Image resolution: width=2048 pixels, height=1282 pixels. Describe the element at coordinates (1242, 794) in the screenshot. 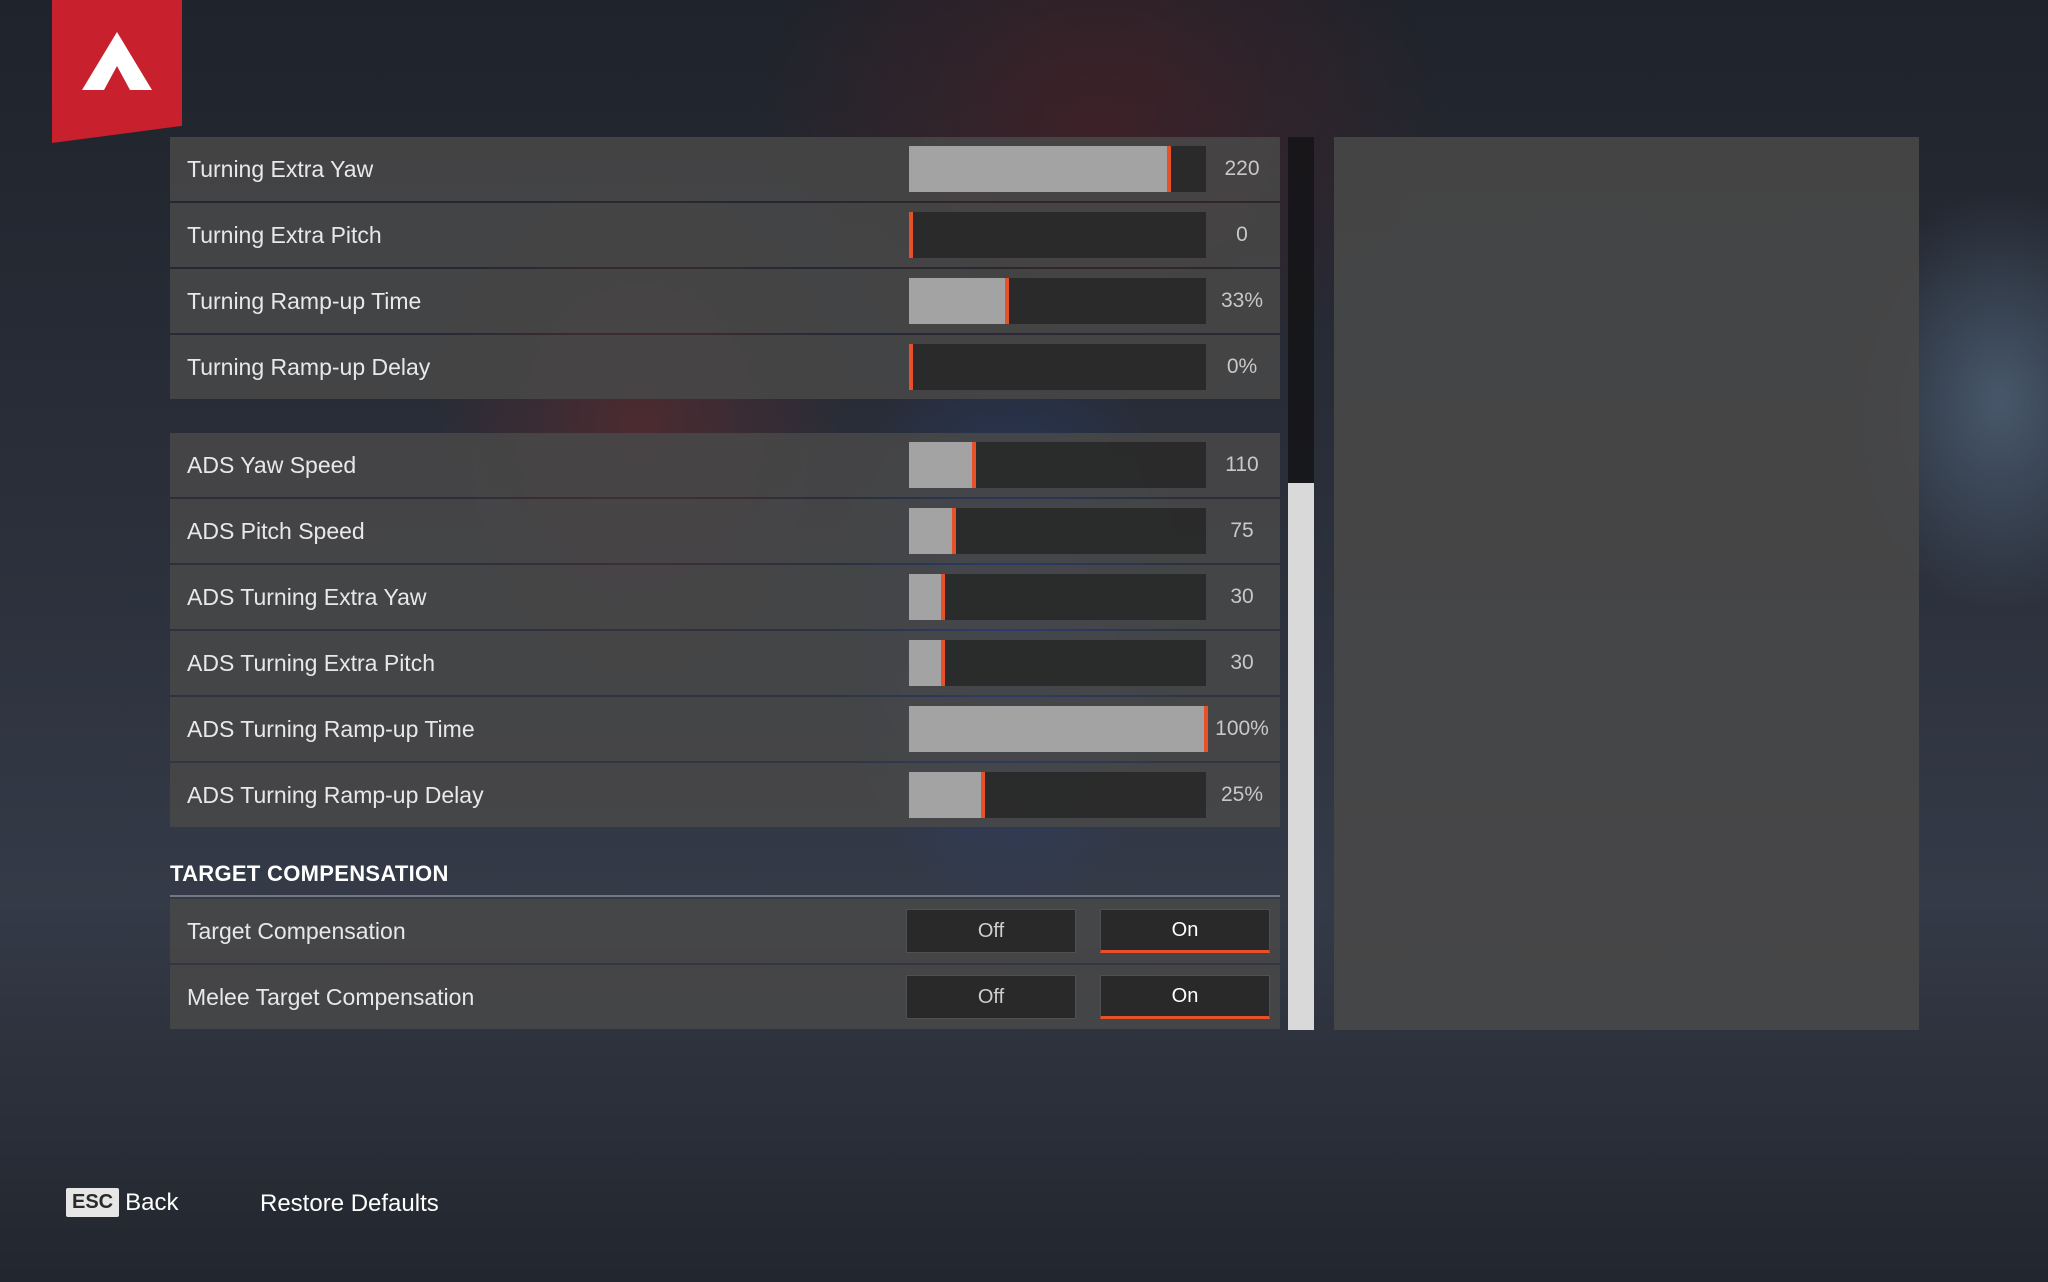

I see `slider-value: 25%` at that location.